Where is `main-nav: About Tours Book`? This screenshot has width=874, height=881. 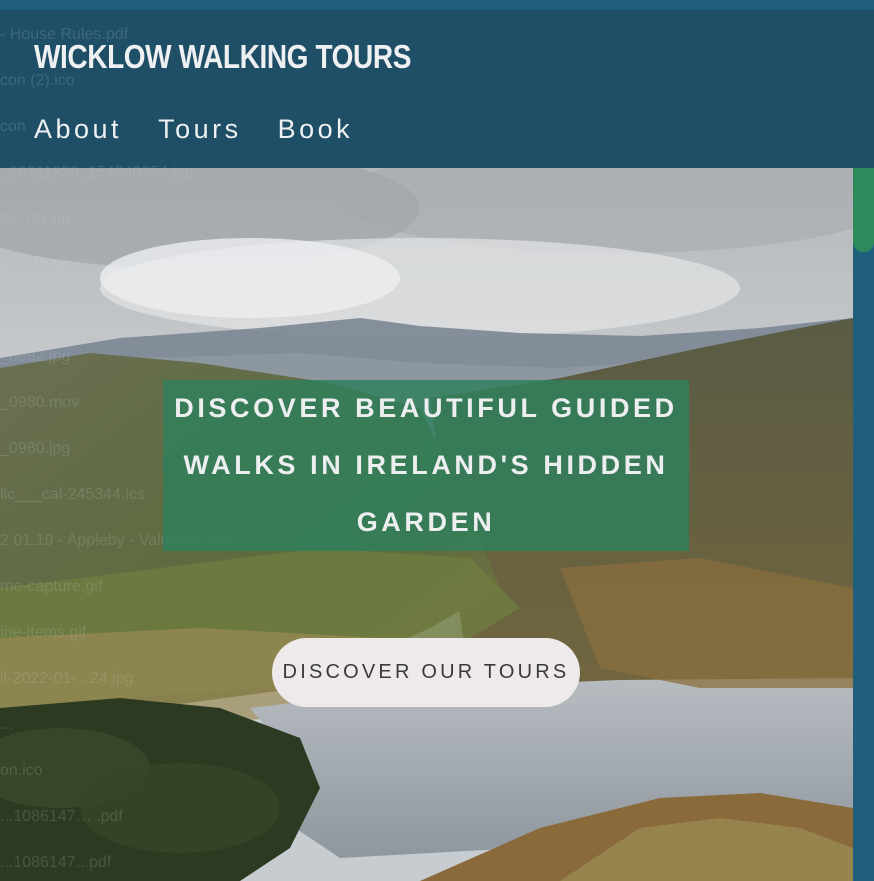
main-nav: About Tours Book is located at coordinates (193, 129).